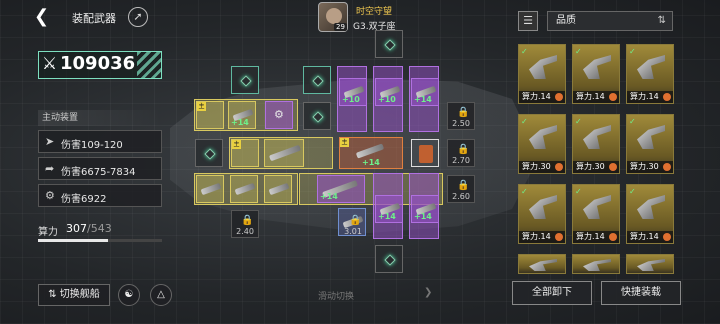 The height and width of the screenshot is (324, 720). I want to click on stat-row: ⚙ 伤害6922, so click(100, 195).